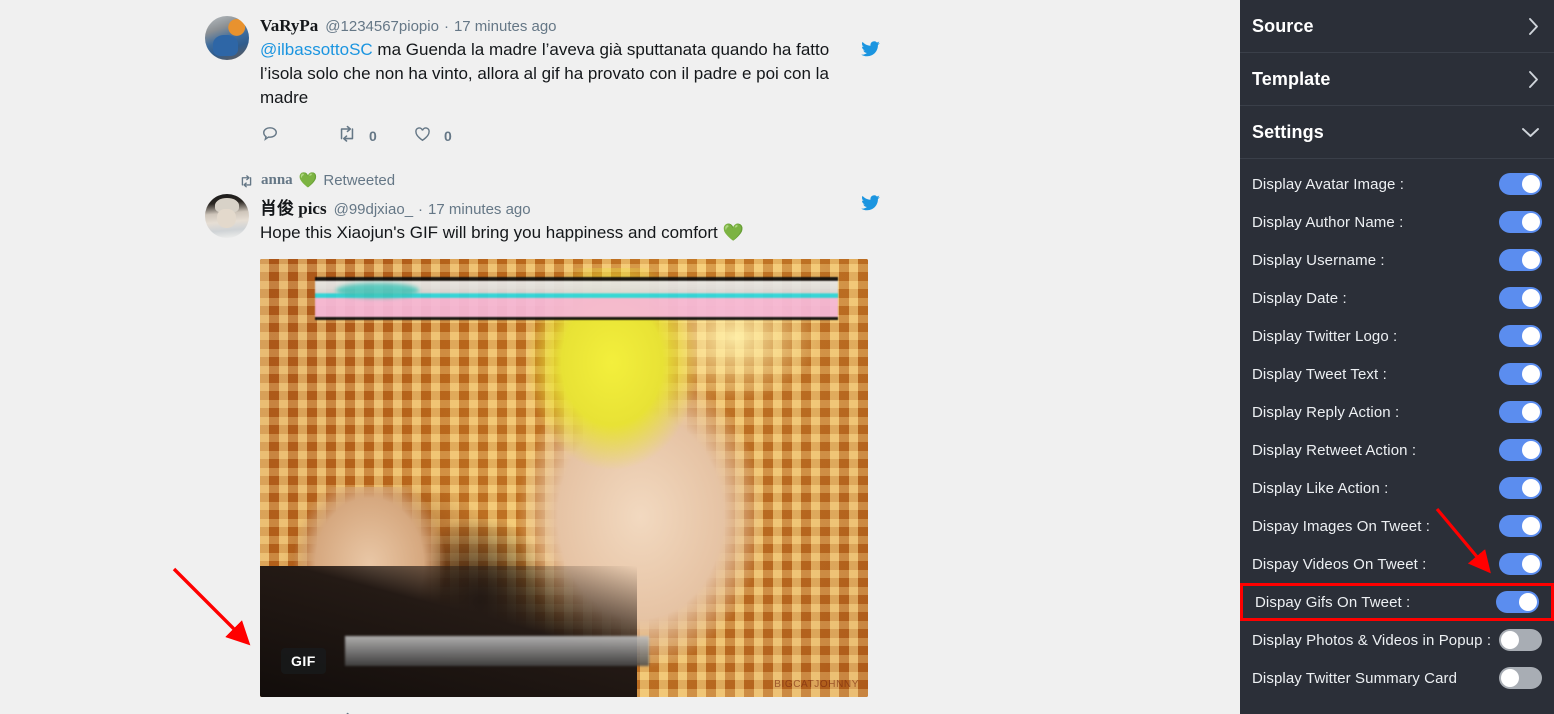 The height and width of the screenshot is (714, 1554). I want to click on setting-row-2: Display Username :, so click(1397, 260).